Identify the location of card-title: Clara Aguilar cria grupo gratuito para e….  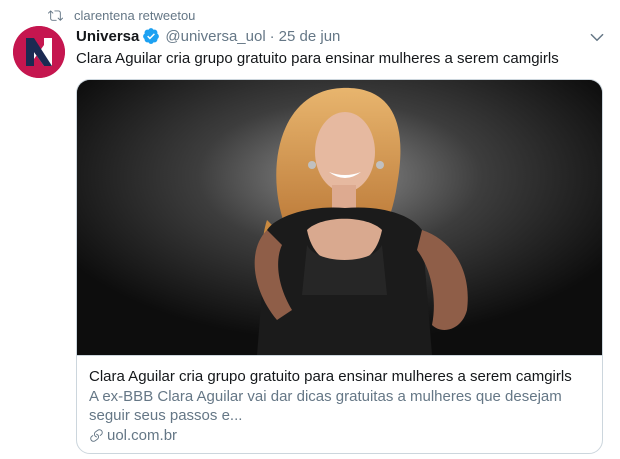
(330, 376).